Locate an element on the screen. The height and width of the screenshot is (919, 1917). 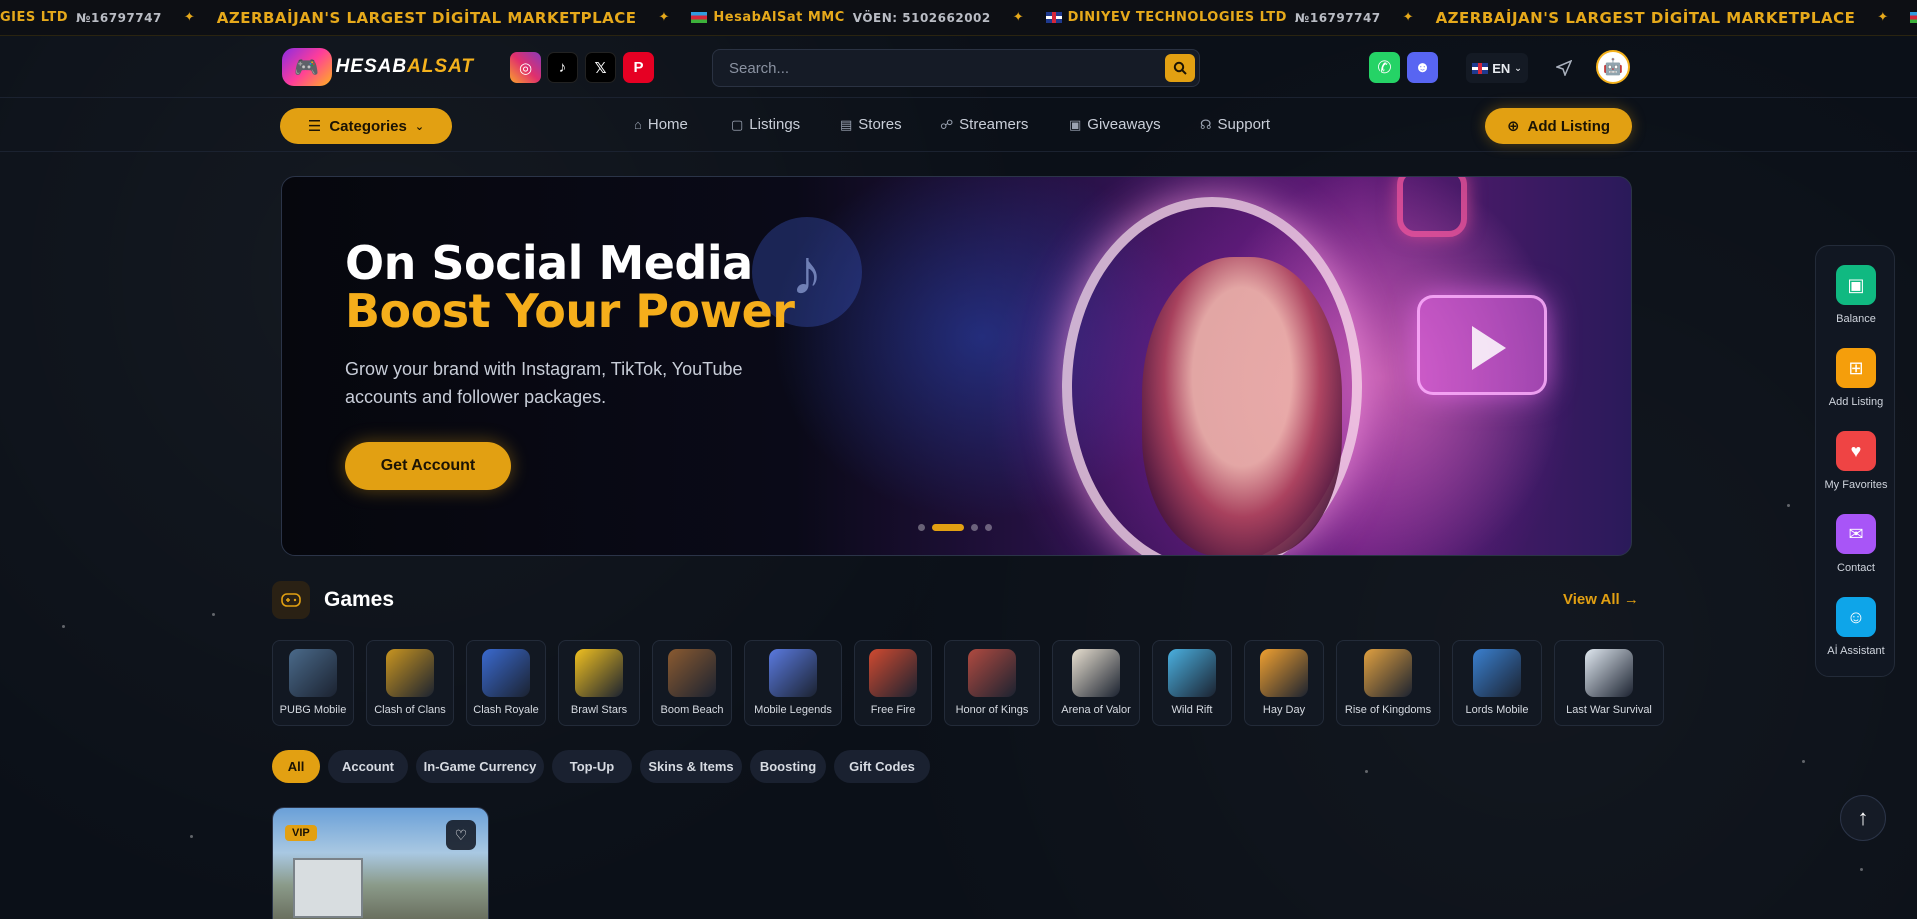
pinterest-icon: P is located at coordinates (638, 67).